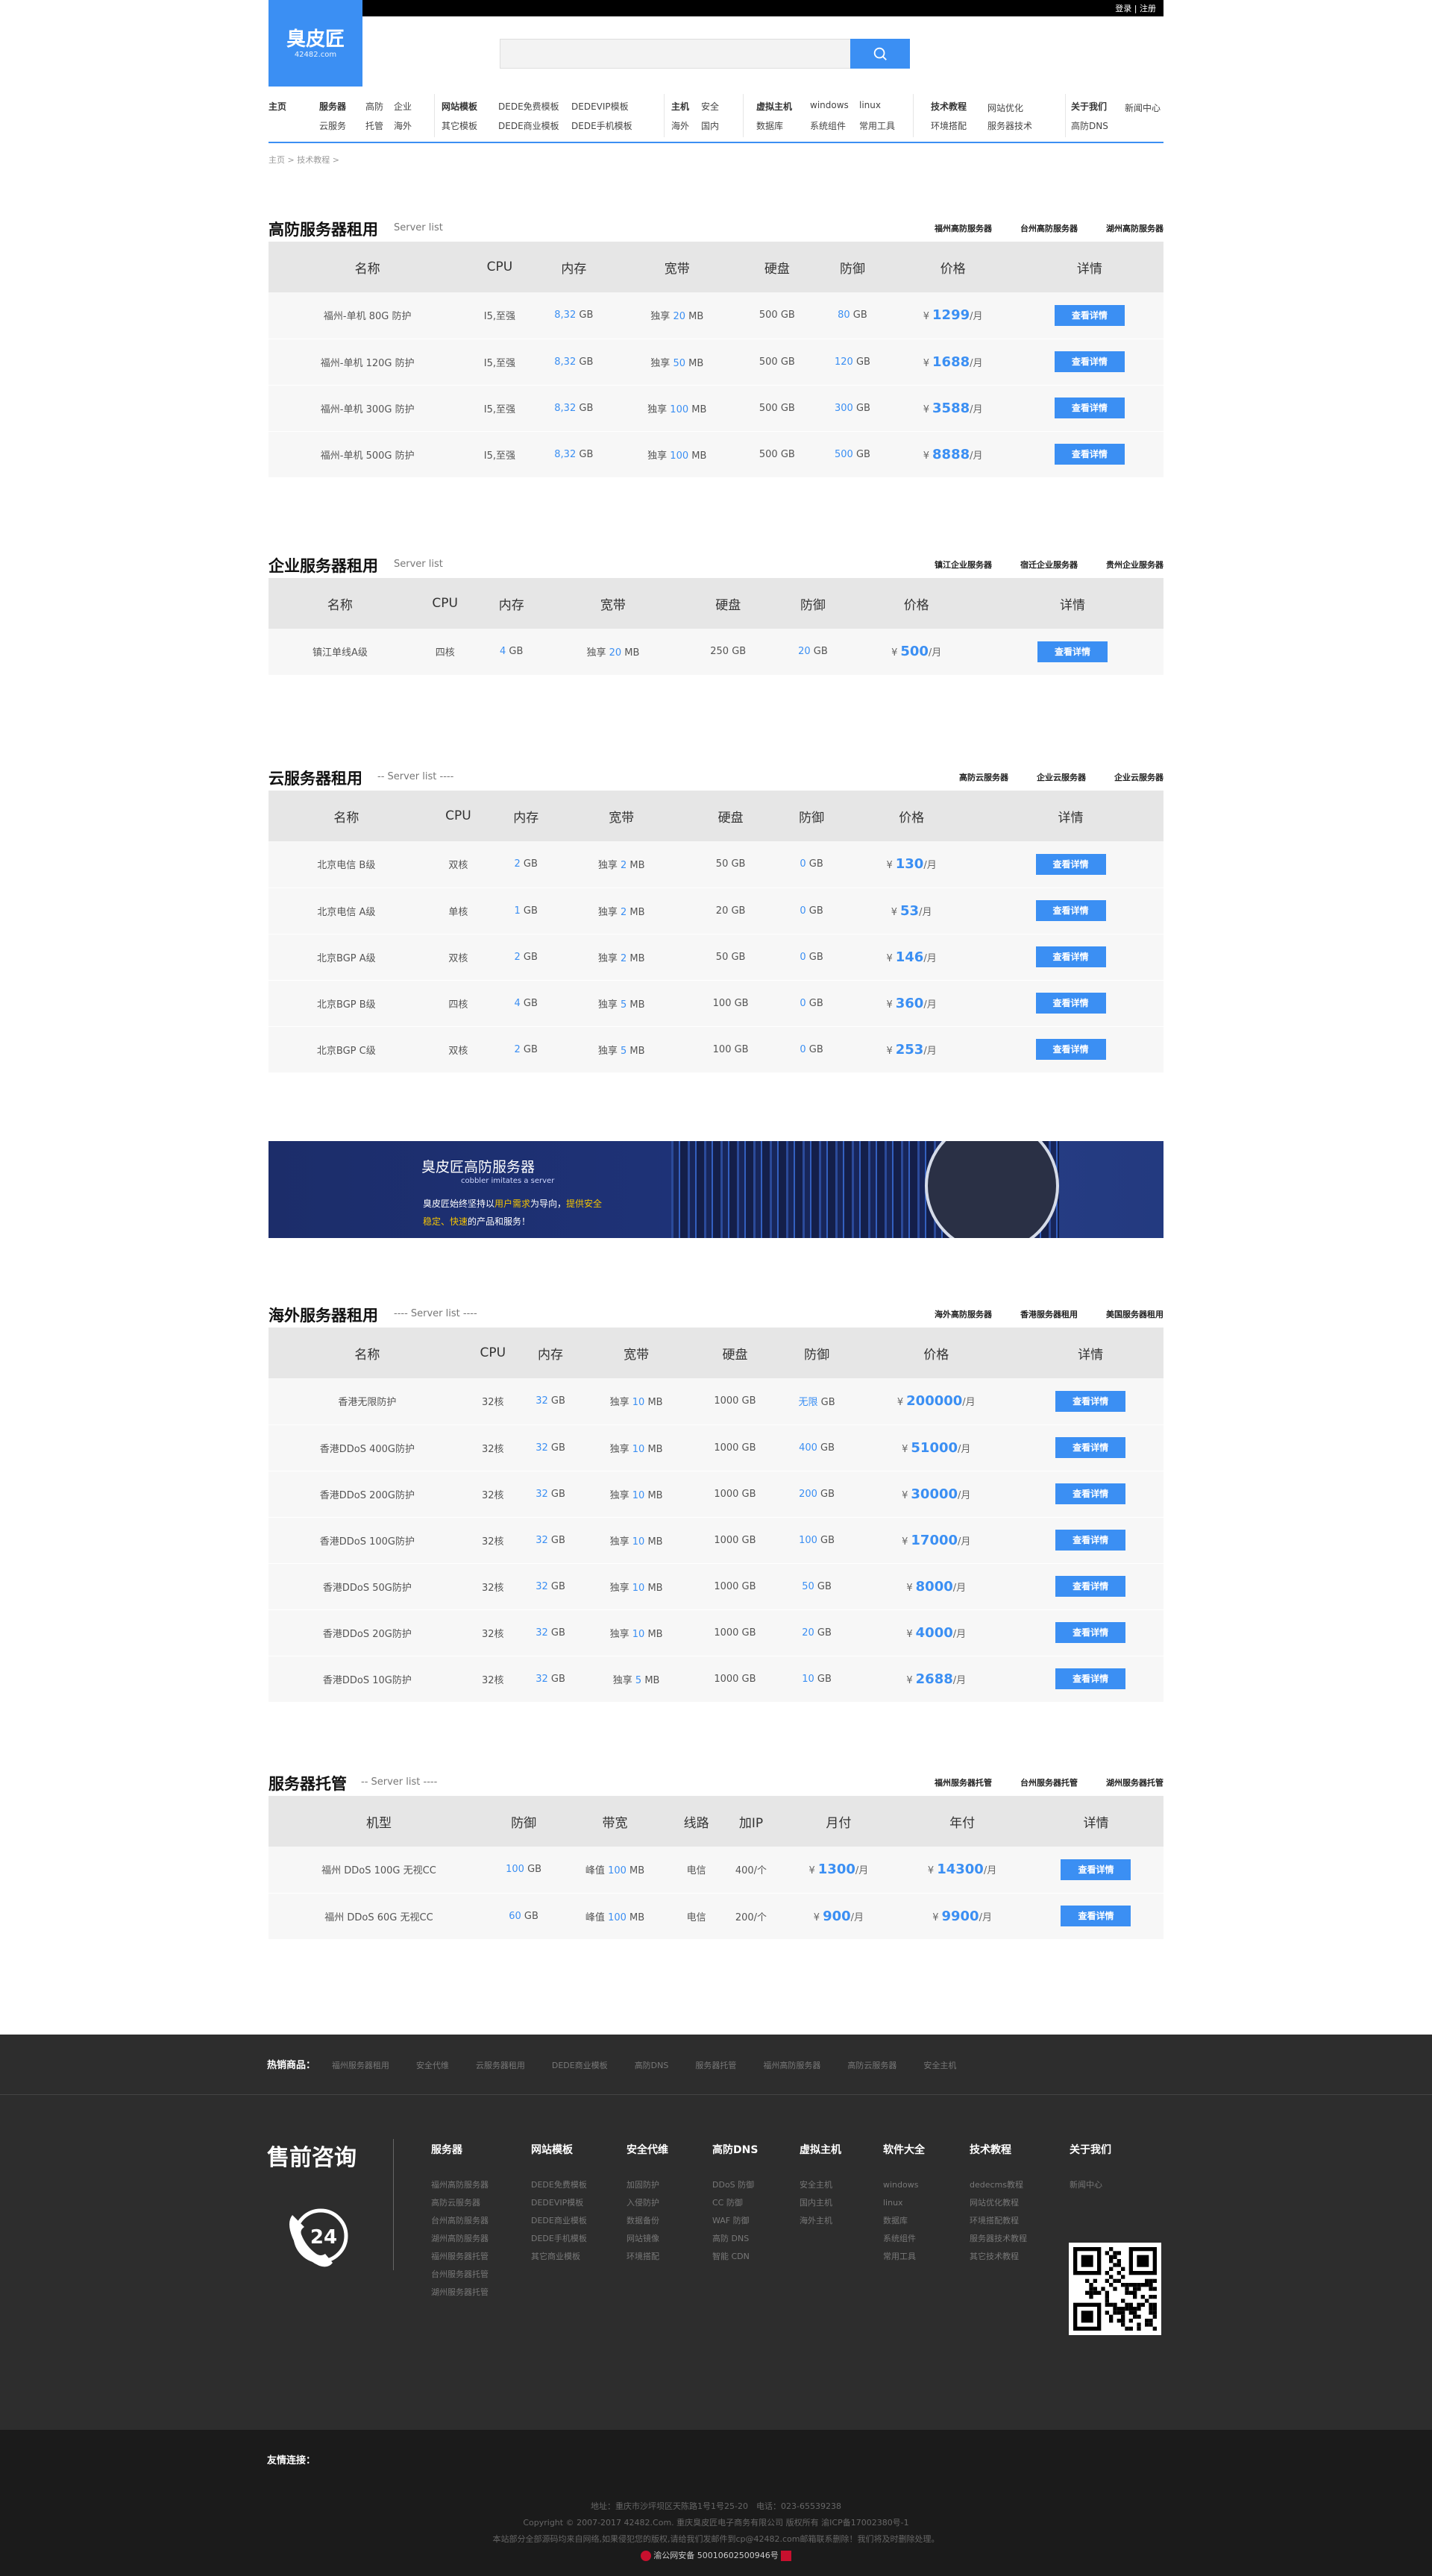 The image size is (1432, 2576). Describe the element at coordinates (460, 2221) in the screenshot. I see `footer-link: 台州高防服务器` at that location.